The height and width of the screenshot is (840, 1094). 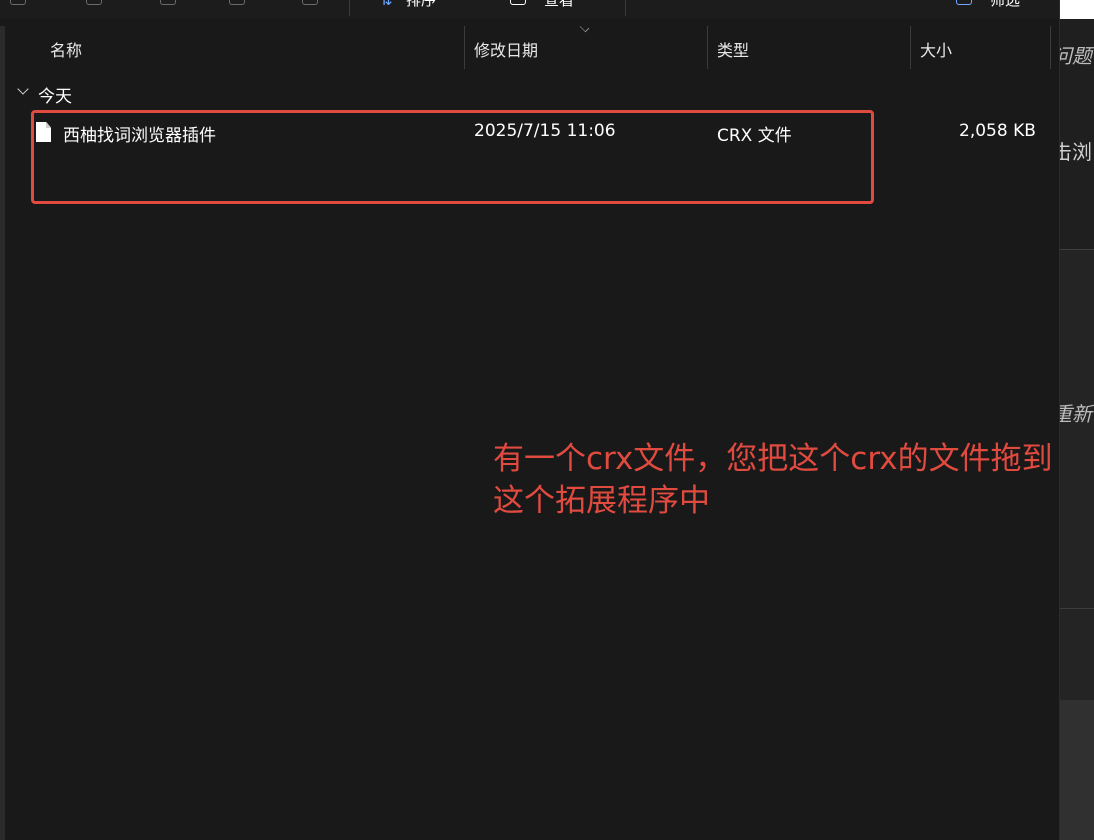 I want to click on background-text-fragment: 击浏, so click(x=1076, y=152).